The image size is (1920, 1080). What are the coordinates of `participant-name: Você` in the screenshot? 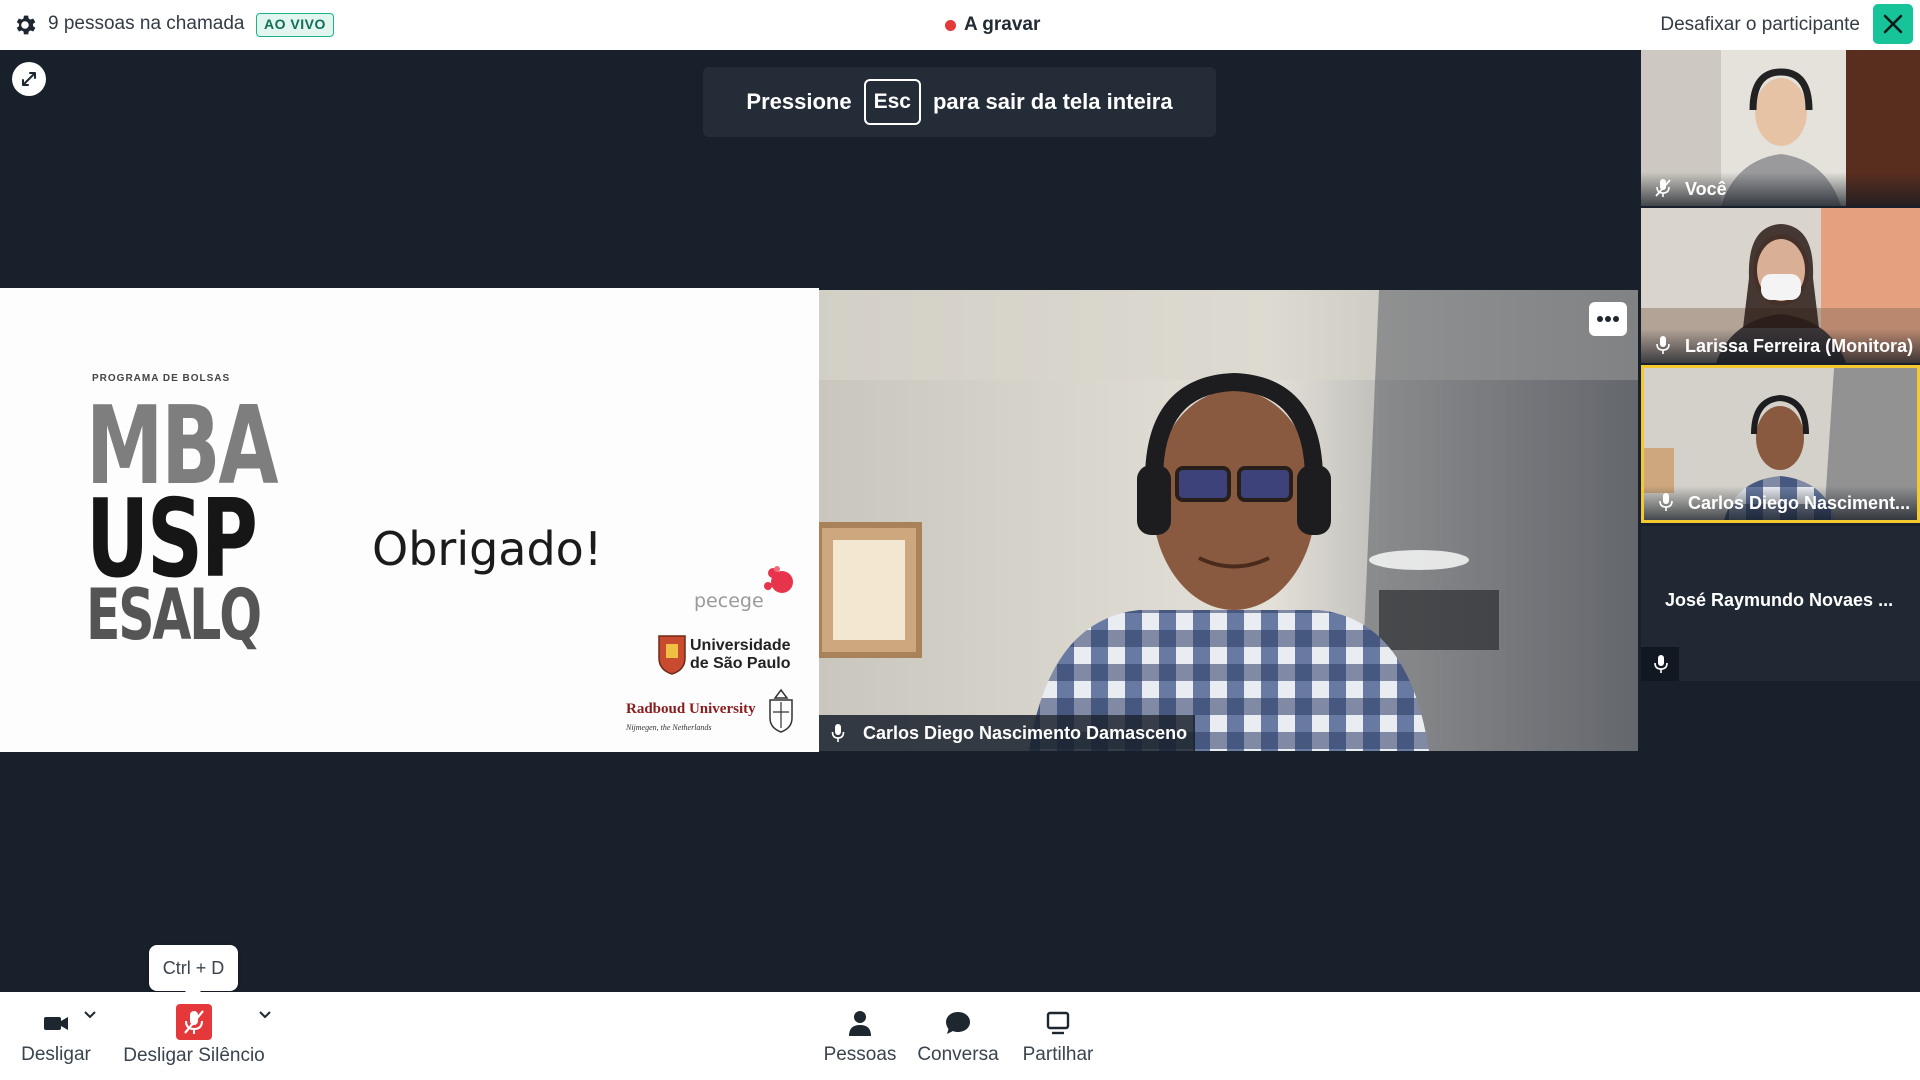 It's located at (1780, 189).